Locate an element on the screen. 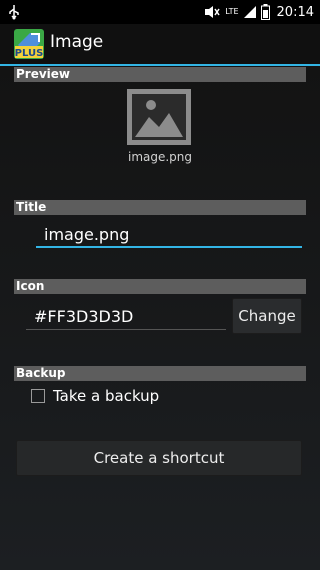 The width and height of the screenshot is (320, 570). preview-section-header: Preview is located at coordinates (160, 74).